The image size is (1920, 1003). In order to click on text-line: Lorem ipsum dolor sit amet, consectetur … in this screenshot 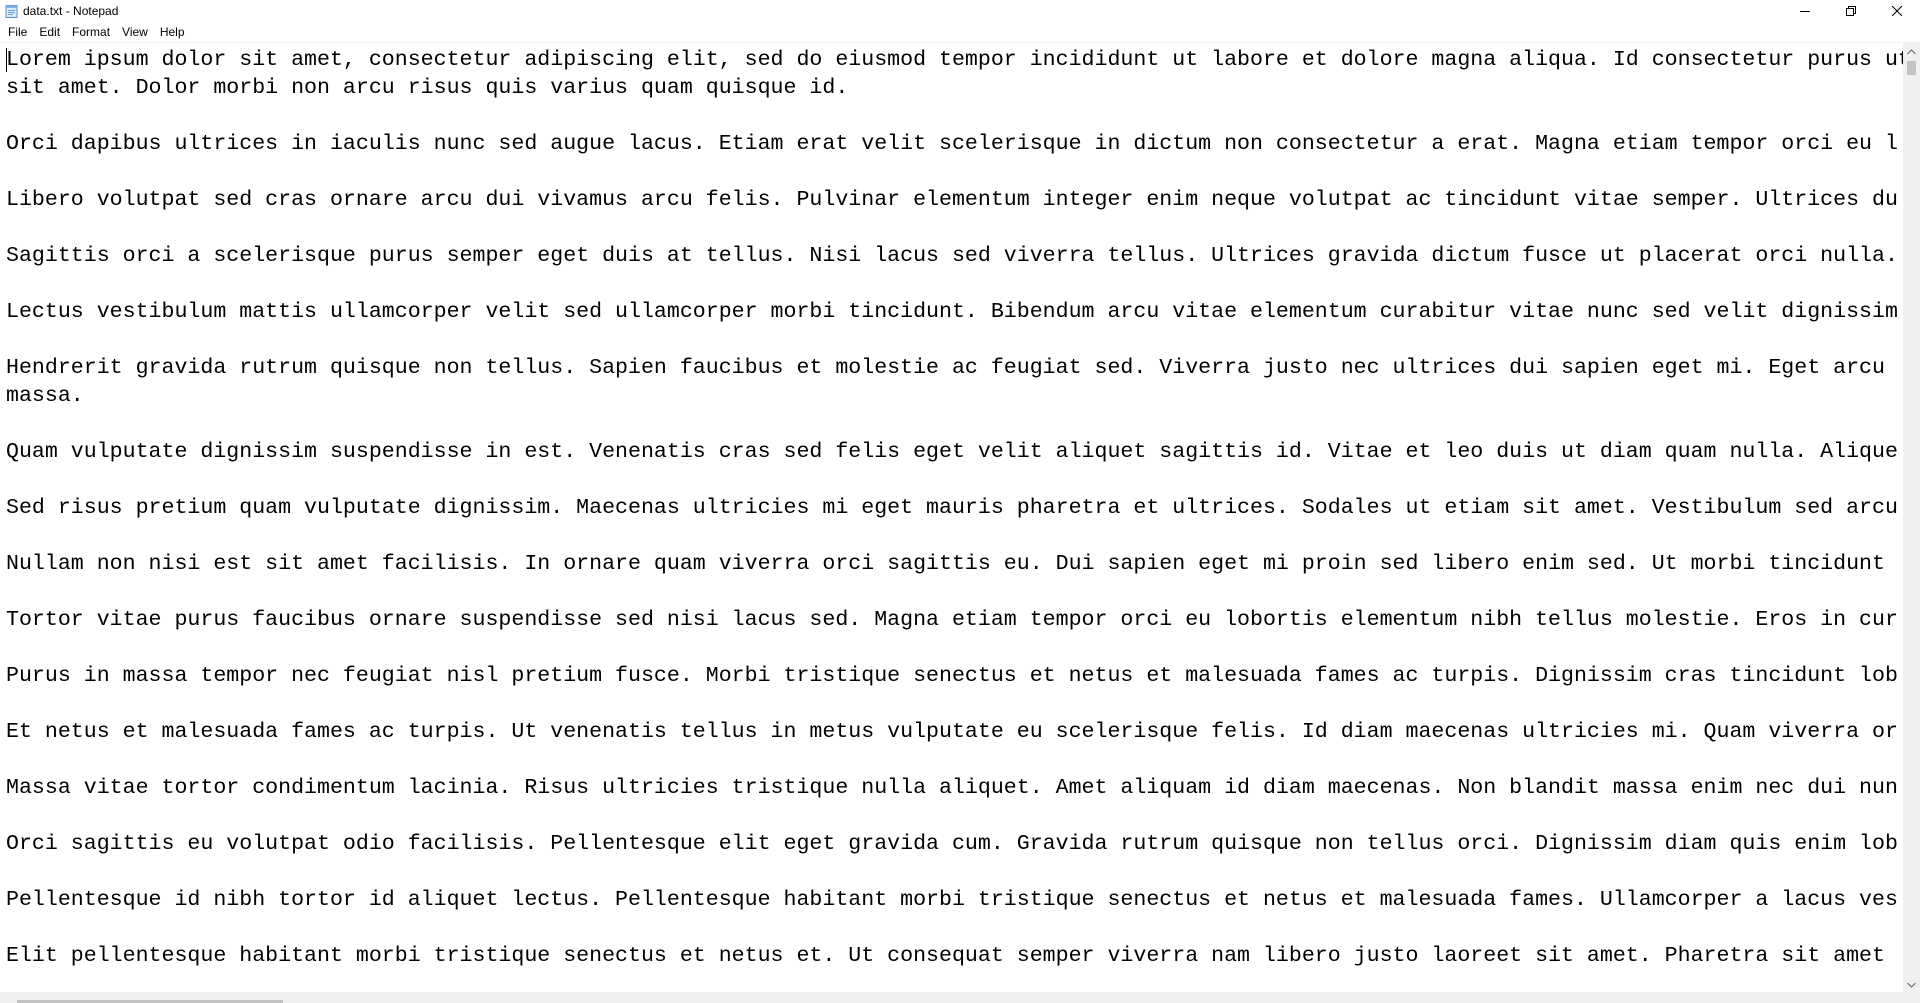, I will do `click(954, 60)`.